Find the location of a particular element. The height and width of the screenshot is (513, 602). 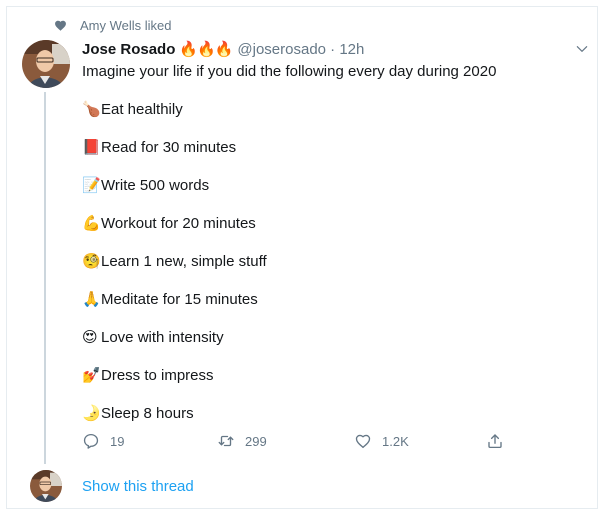

list-item: 💅 Dress to impress is located at coordinates (148, 375).